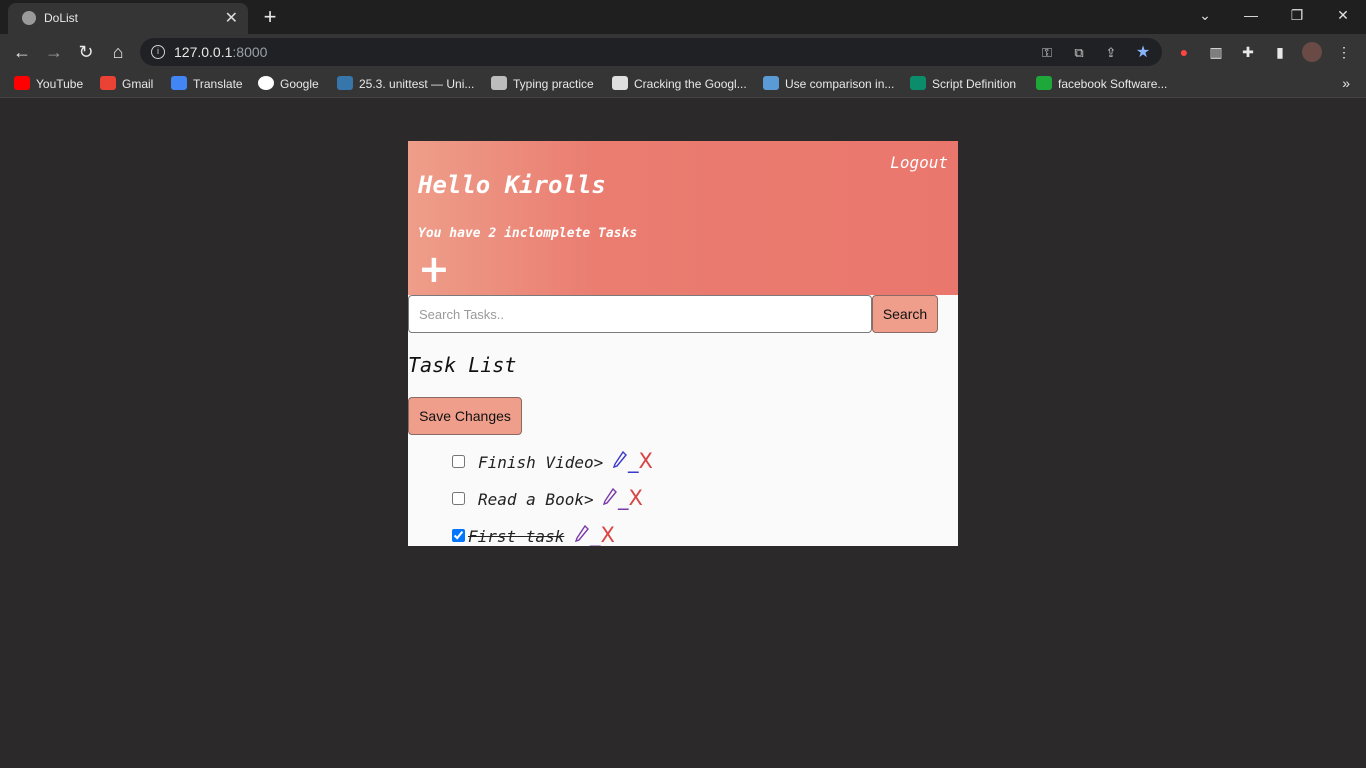 This screenshot has width=1366, height=768. Describe the element at coordinates (22, 52) in the screenshot. I see `back-icon: ←` at that location.